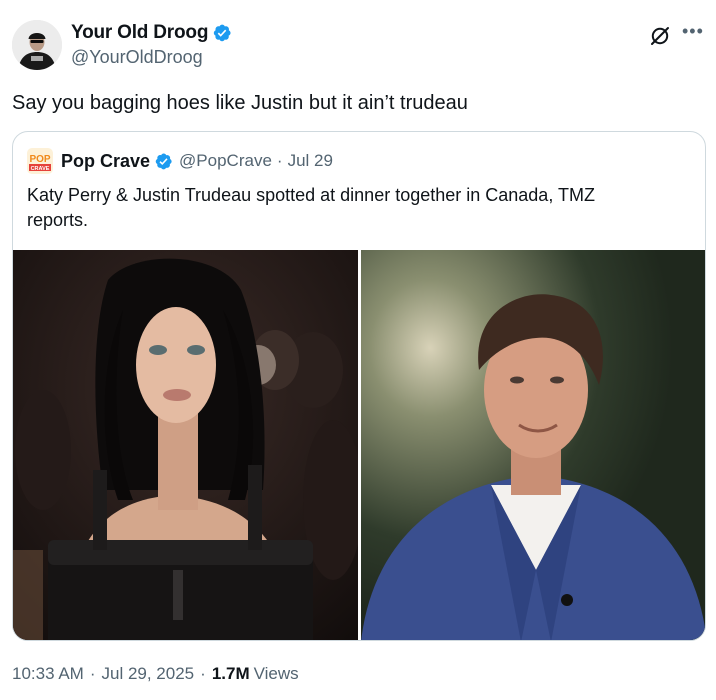 The height and width of the screenshot is (700, 716). I want to click on author-block: Your Old Droog @YourOldDroog, so click(151, 44).